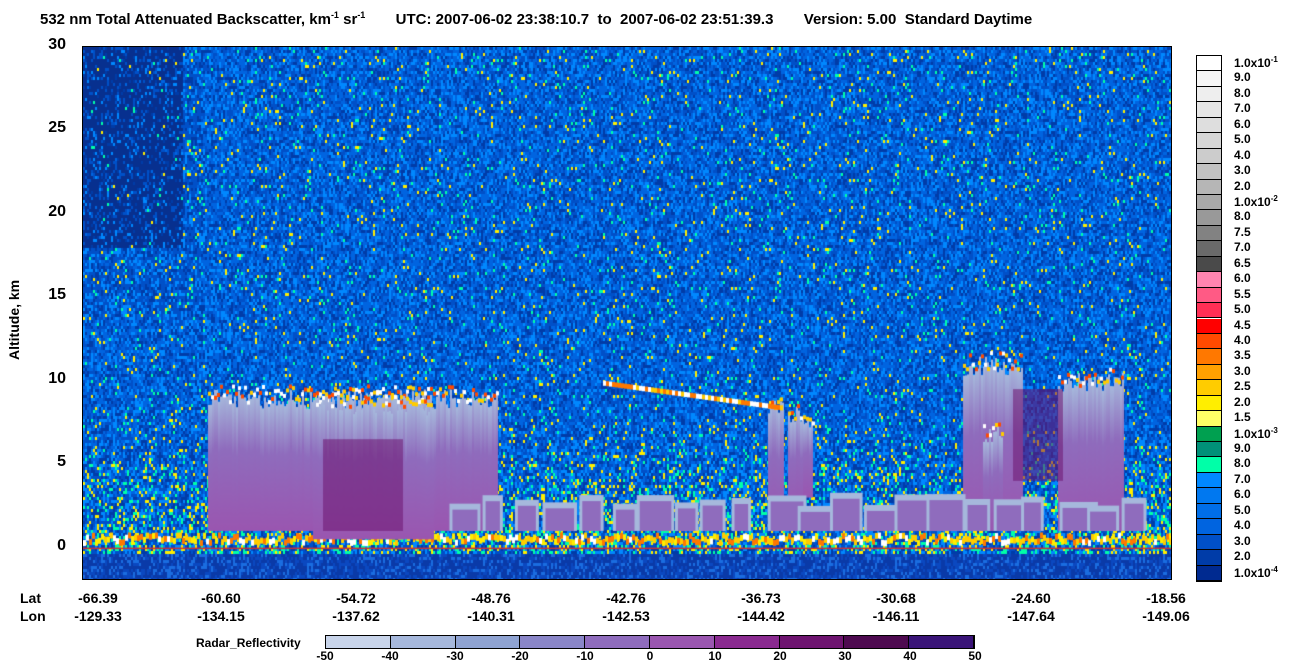 This screenshot has width=1300, height=667. I want to click on y-tick-label: 20, so click(57, 211).